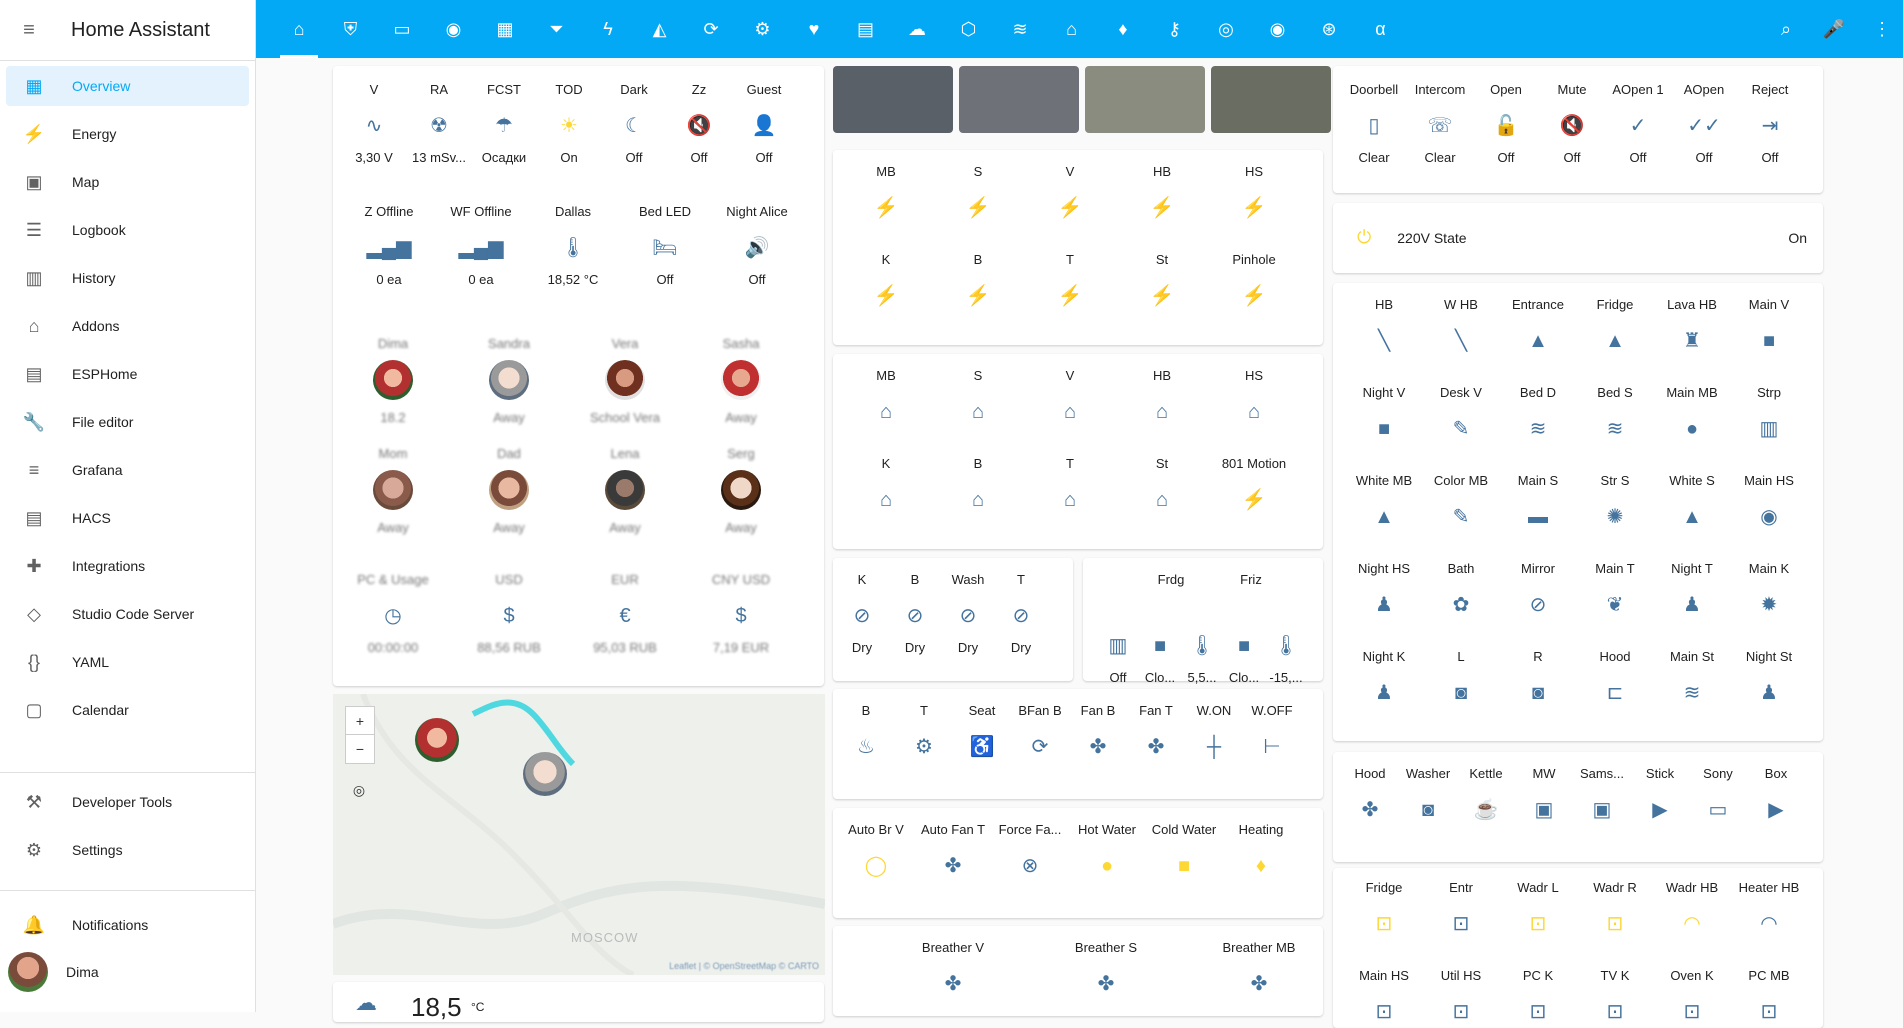  What do you see at coordinates (505, 29) in the screenshot?
I see `tab-floor-plan-icon: ▦` at bounding box center [505, 29].